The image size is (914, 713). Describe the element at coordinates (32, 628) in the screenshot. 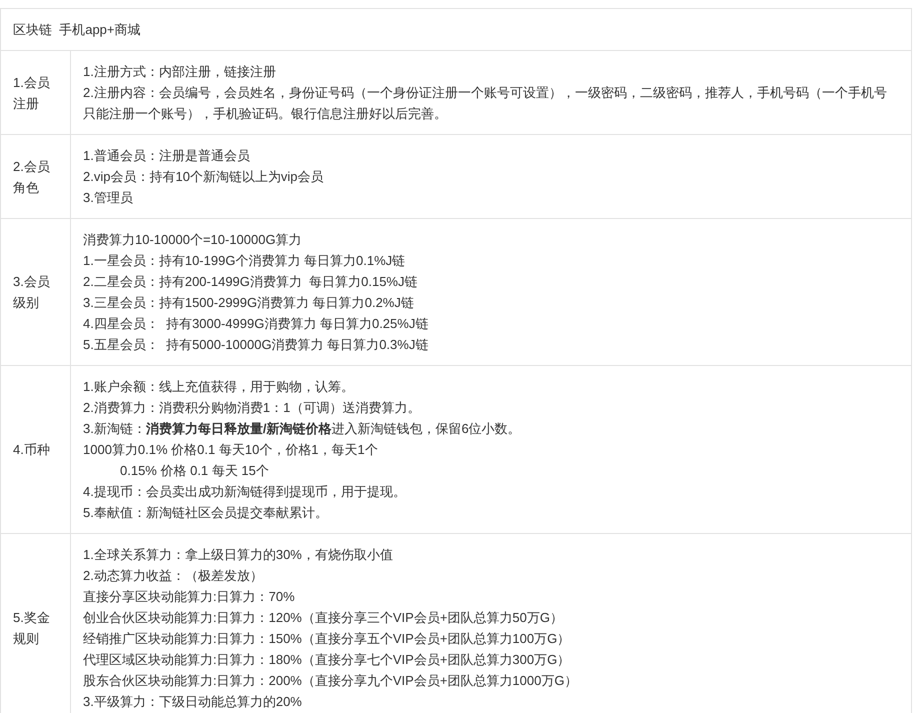

I see `row-label: 5.奖金规则` at that location.